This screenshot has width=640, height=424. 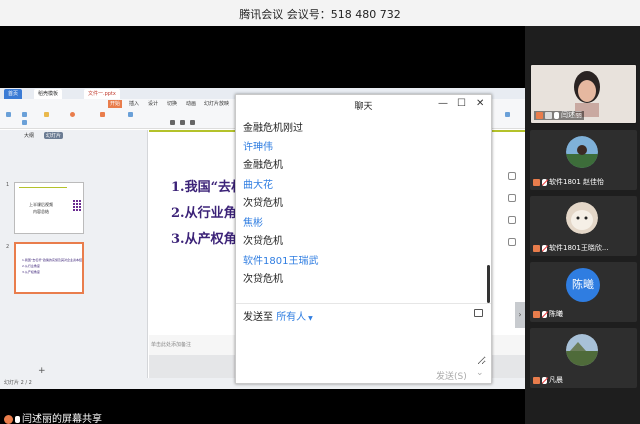 I want to click on send-to-label: 发送至, so click(x=258, y=317).